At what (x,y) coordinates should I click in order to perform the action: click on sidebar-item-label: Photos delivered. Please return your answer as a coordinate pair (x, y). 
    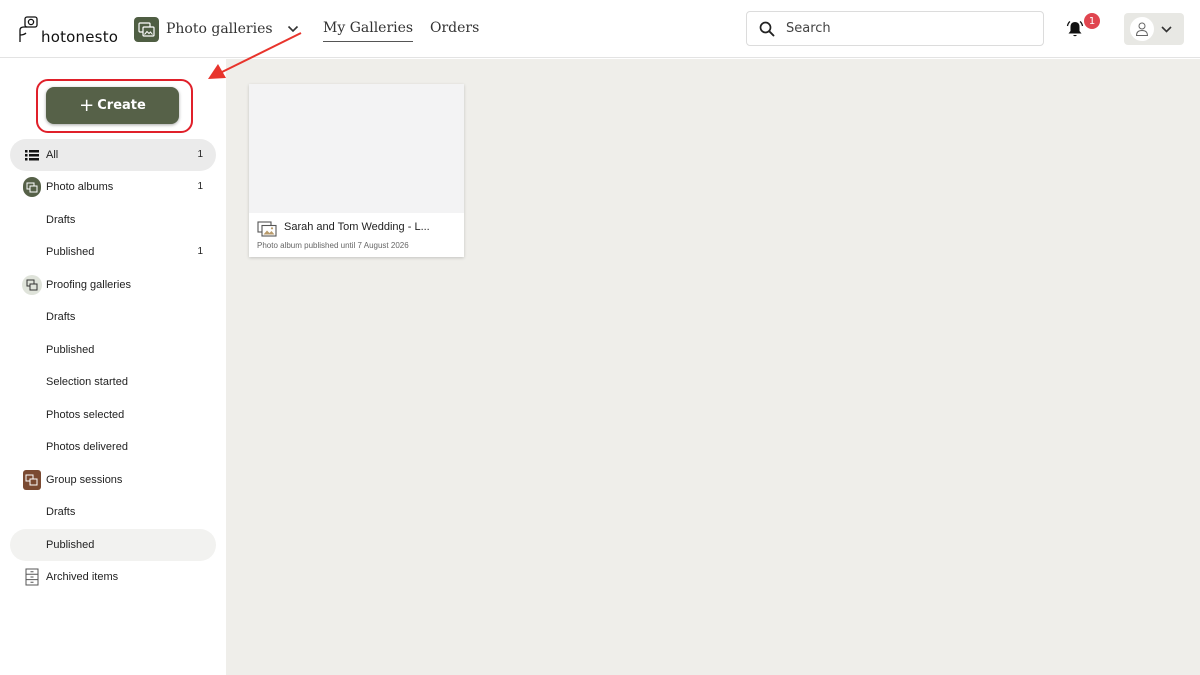
    Looking at the image, I should click on (87, 447).